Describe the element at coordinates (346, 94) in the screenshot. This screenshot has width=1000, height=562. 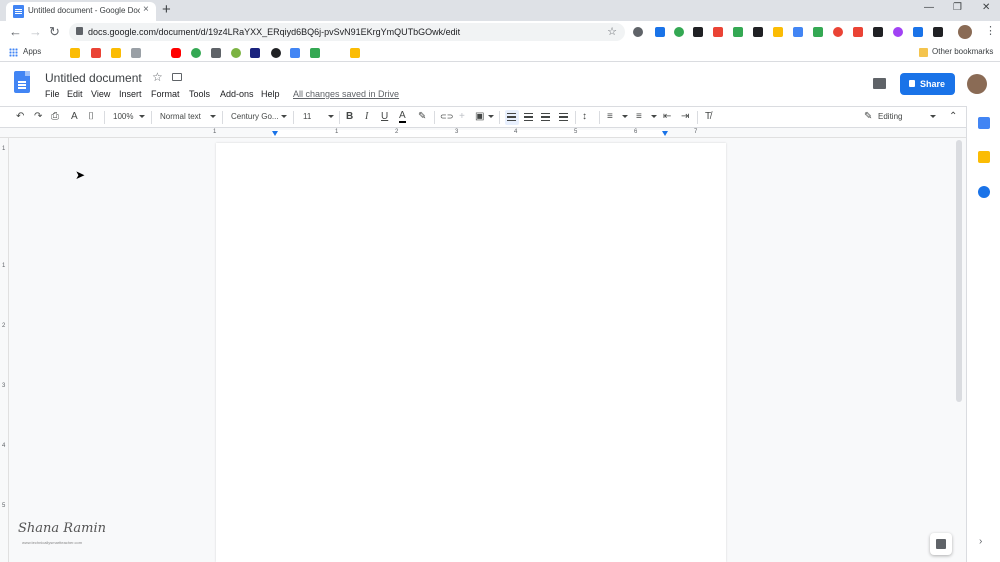
I see `save-status: All changes saved in Drive` at that location.